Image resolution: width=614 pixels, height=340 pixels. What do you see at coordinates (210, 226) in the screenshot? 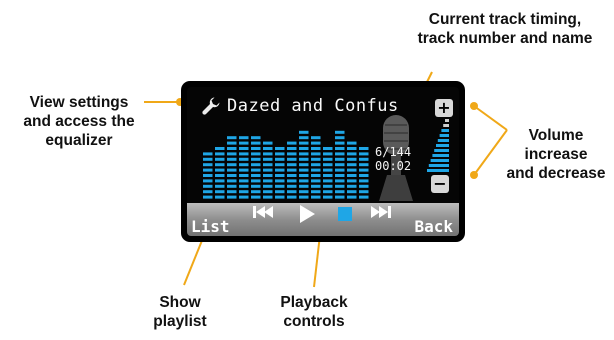
I see `list-button: List` at bounding box center [210, 226].